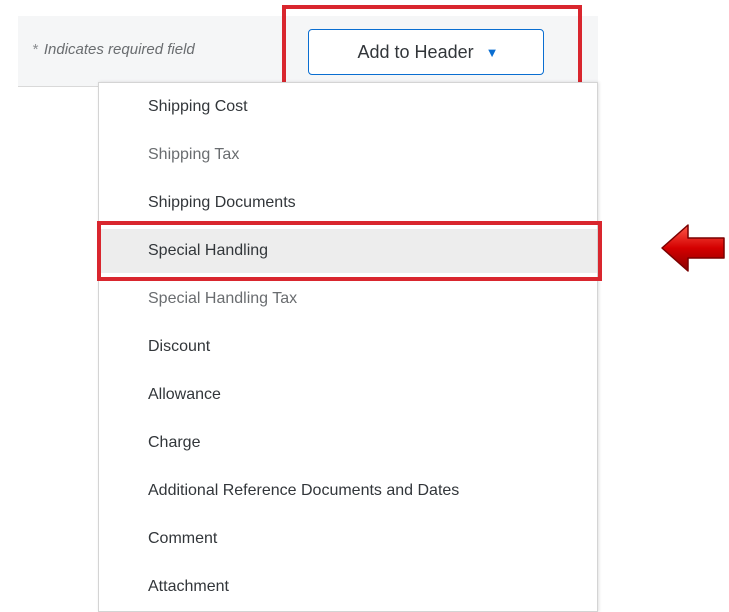  What do you see at coordinates (304, 490) in the screenshot?
I see `menu-item-label: Additional Reference Documents and Dates` at bounding box center [304, 490].